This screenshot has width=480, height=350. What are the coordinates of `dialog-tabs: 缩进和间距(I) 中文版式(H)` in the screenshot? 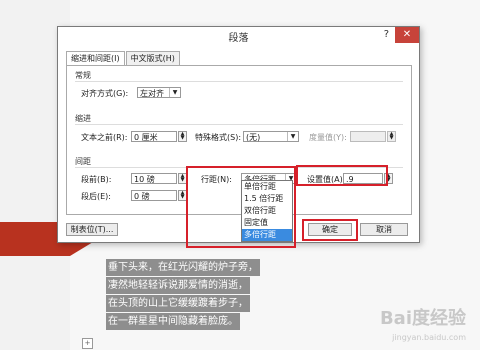 It's located at (123, 59).